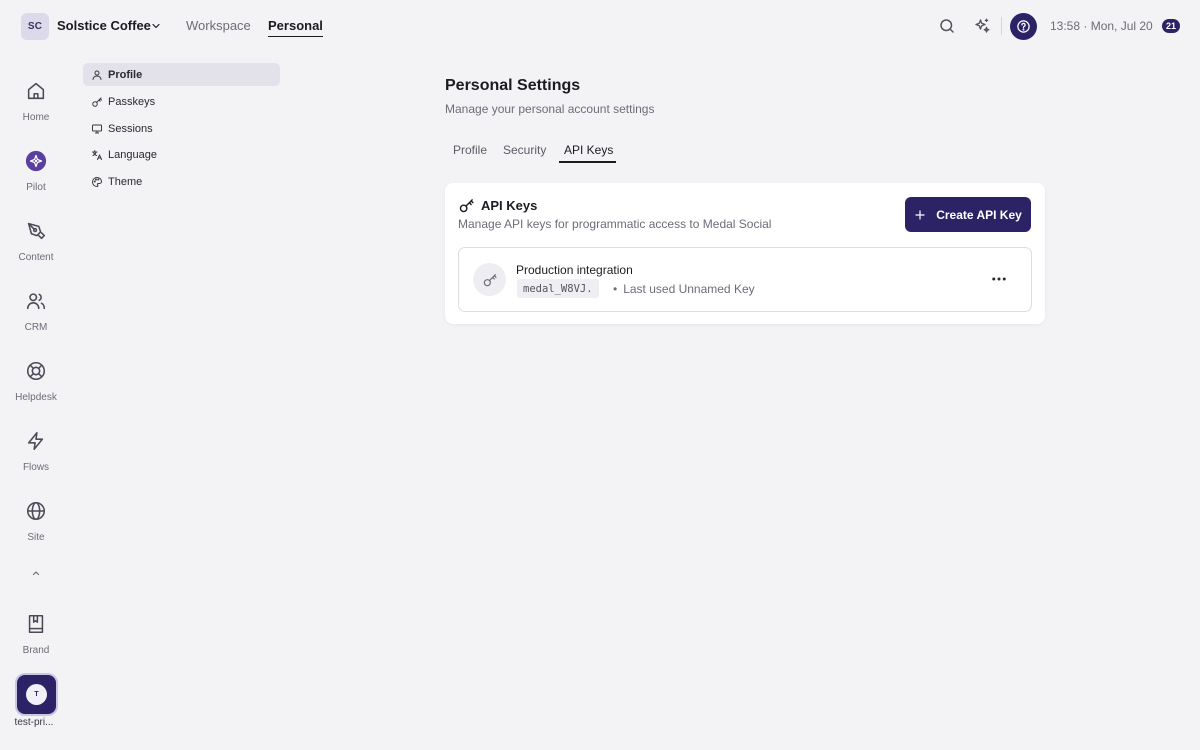 This screenshot has width=1200, height=750. I want to click on active-tab-indicator, so click(587, 162).